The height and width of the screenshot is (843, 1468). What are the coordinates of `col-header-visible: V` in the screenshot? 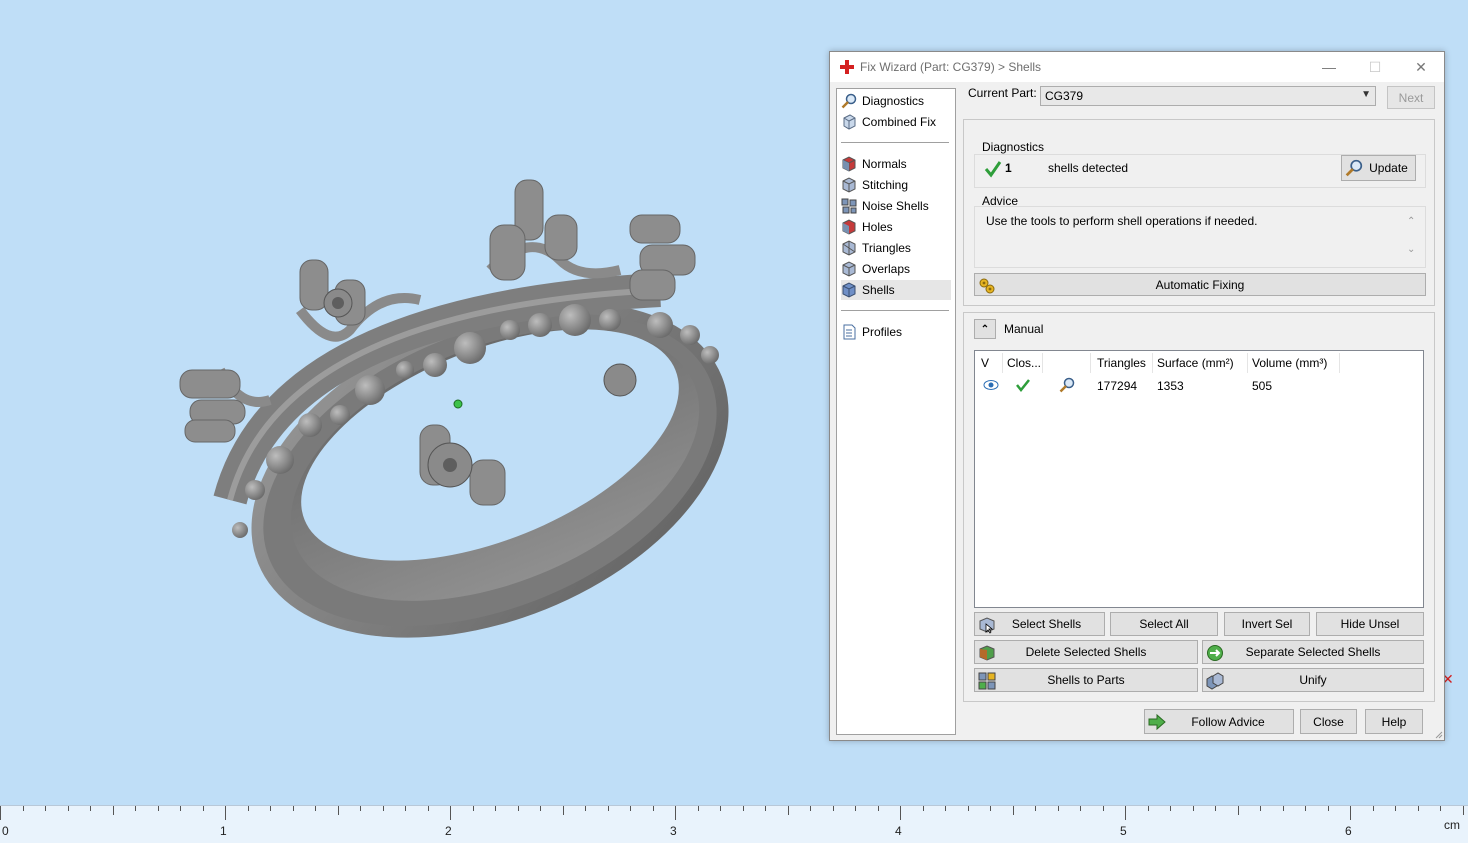 It's located at (990, 363).